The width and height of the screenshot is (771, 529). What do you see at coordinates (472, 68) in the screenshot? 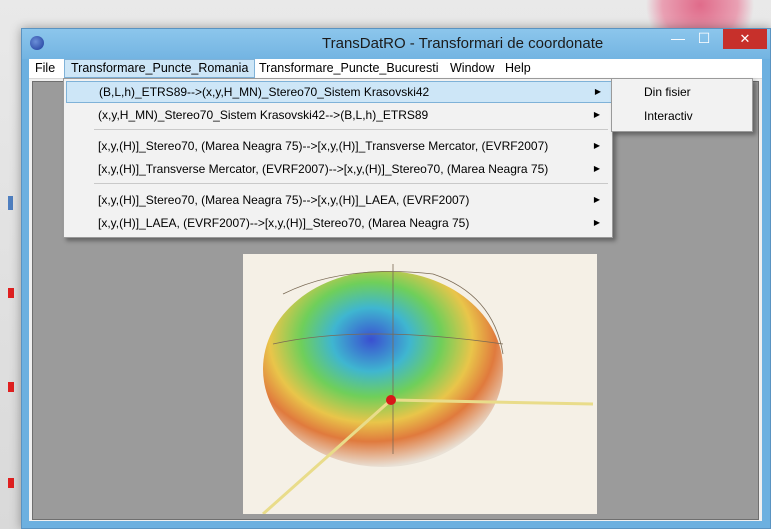
I see `menu-window: Window` at bounding box center [472, 68].